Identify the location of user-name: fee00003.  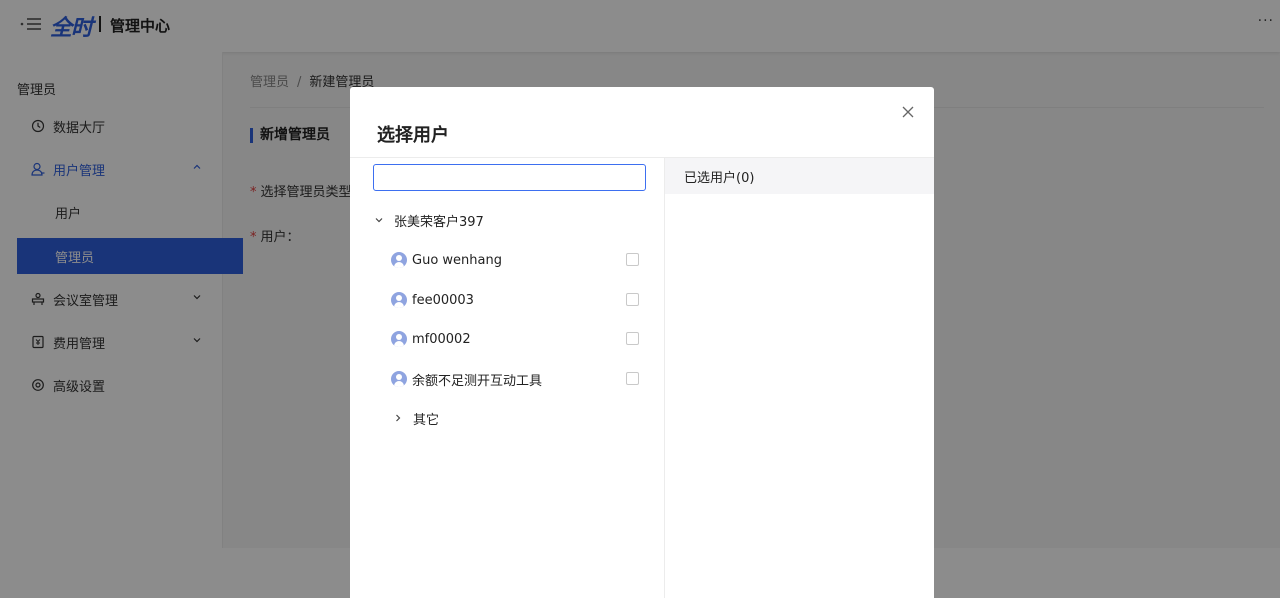
(443, 300).